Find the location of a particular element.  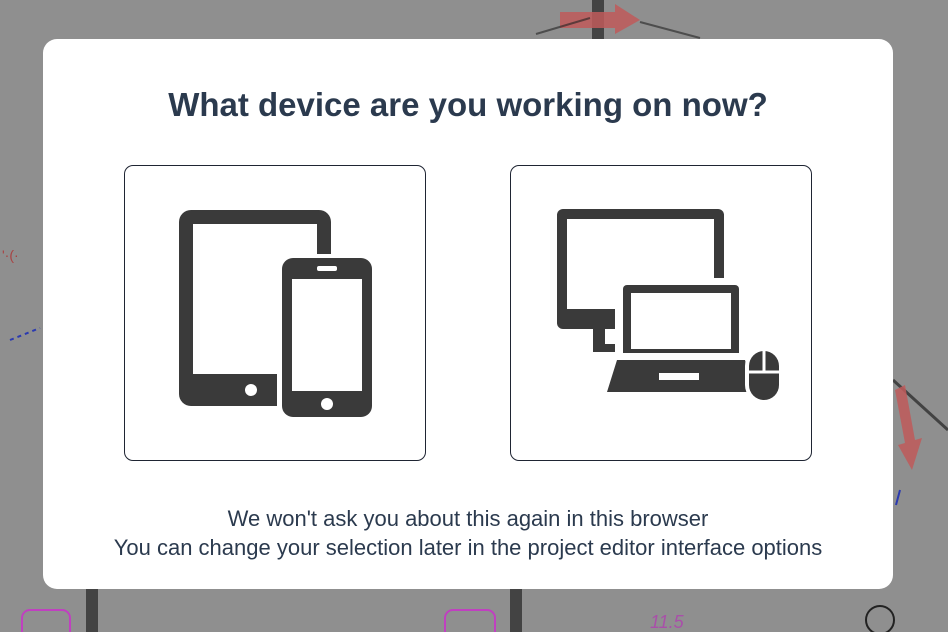

dialog-title: What device are you working on now? is located at coordinates (468, 104).